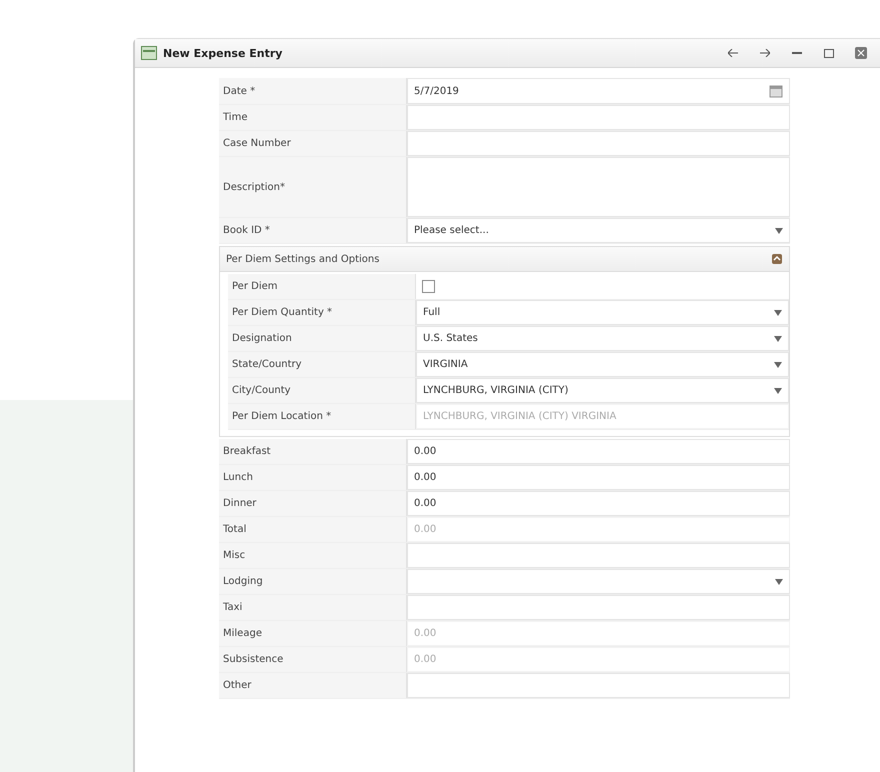  Describe the element at coordinates (303, 259) in the screenshot. I see `panel-title: Per Diem Settings and Options` at that location.